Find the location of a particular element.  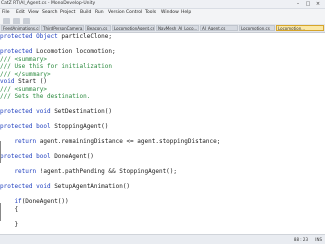

code-token: /// Use this for initialization is located at coordinates (56, 66).